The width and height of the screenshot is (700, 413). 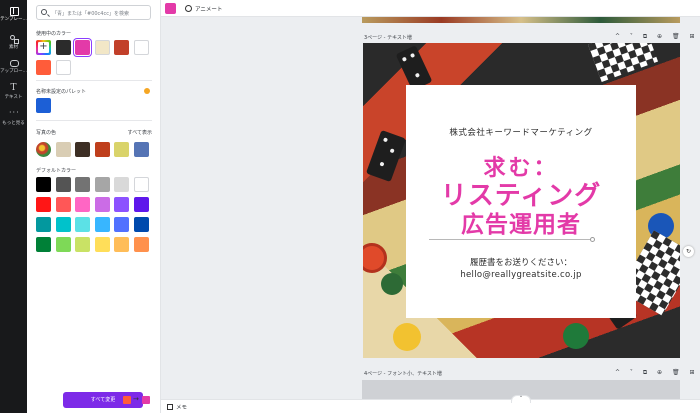 What do you see at coordinates (14, 62) in the screenshot?
I see `upload-icon` at bounding box center [14, 62].